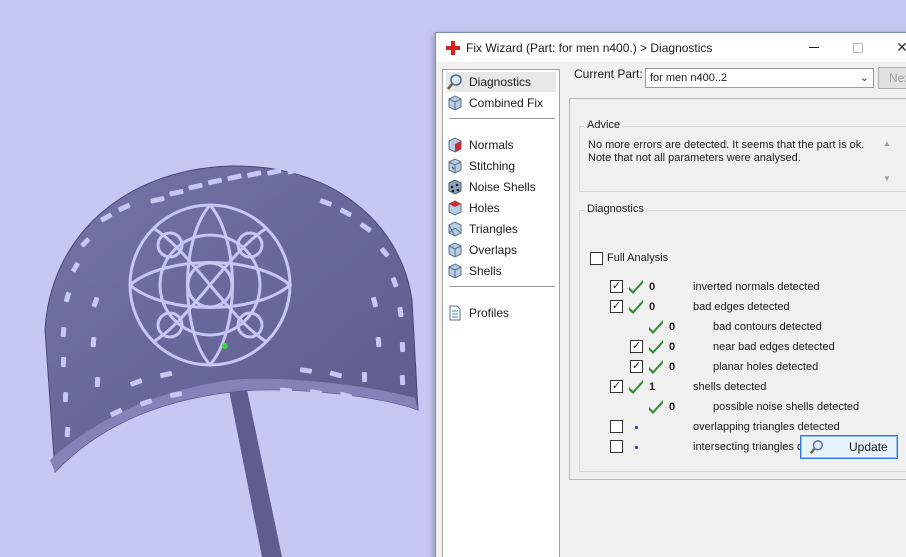 The image size is (906, 557). I want to click on nav-item-label: Shells, so click(485, 271).